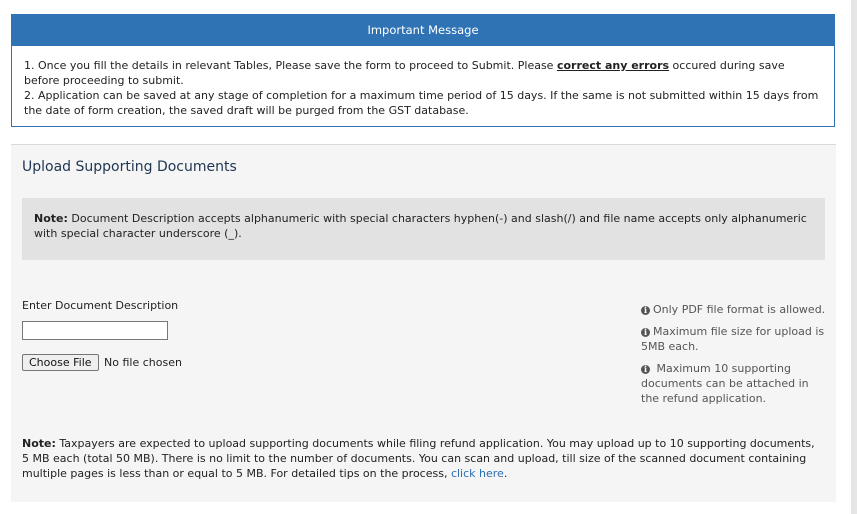 The width and height of the screenshot is (857, 514). Describe the element at coordinates (143, 362) in the screenshot. I see `no-file-chosen-text: No file chosen` at that location.